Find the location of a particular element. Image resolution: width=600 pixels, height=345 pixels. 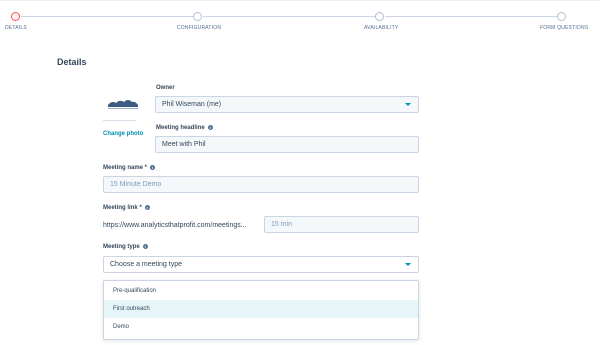

step-dot-configuration is located at coordinates (197, 16).